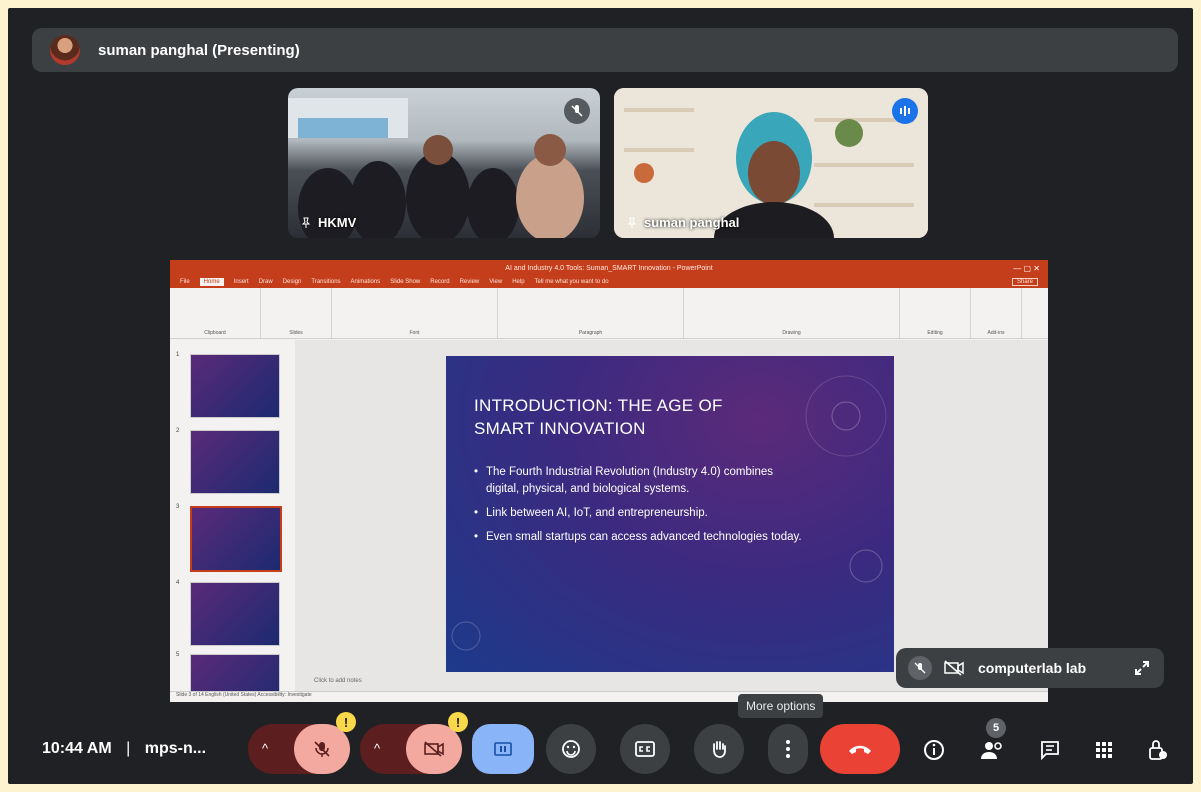 Image resolution: width=1201 pixels, height=792 pixels. Describe the element at coordinates (366, 282) in the screenshot. I see `tab-animations: Animations` at that location.